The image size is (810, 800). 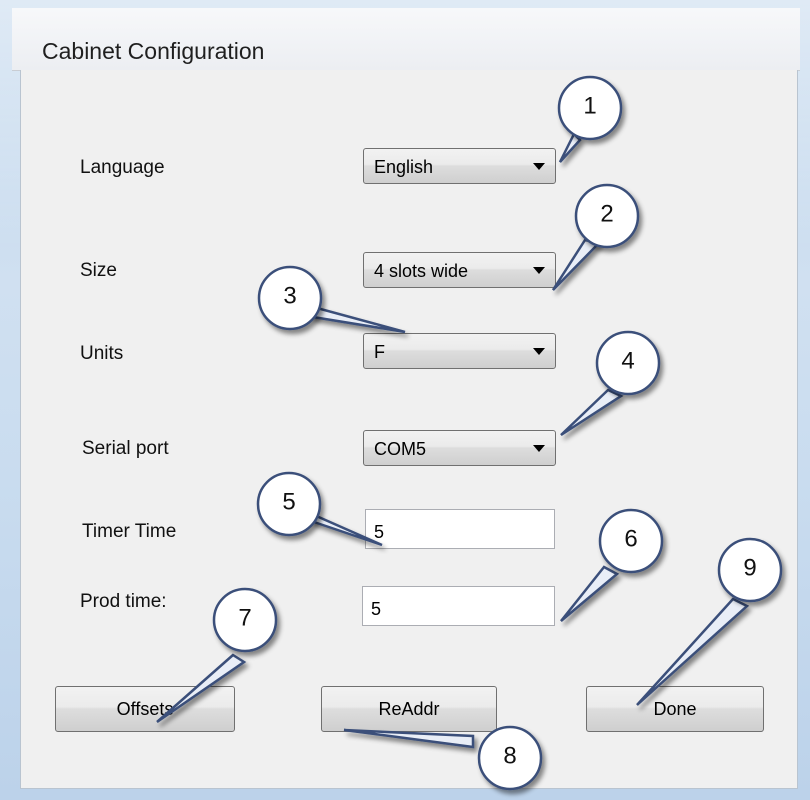 I want to click on callout-number-9: 9, so click(x=749, y=568).